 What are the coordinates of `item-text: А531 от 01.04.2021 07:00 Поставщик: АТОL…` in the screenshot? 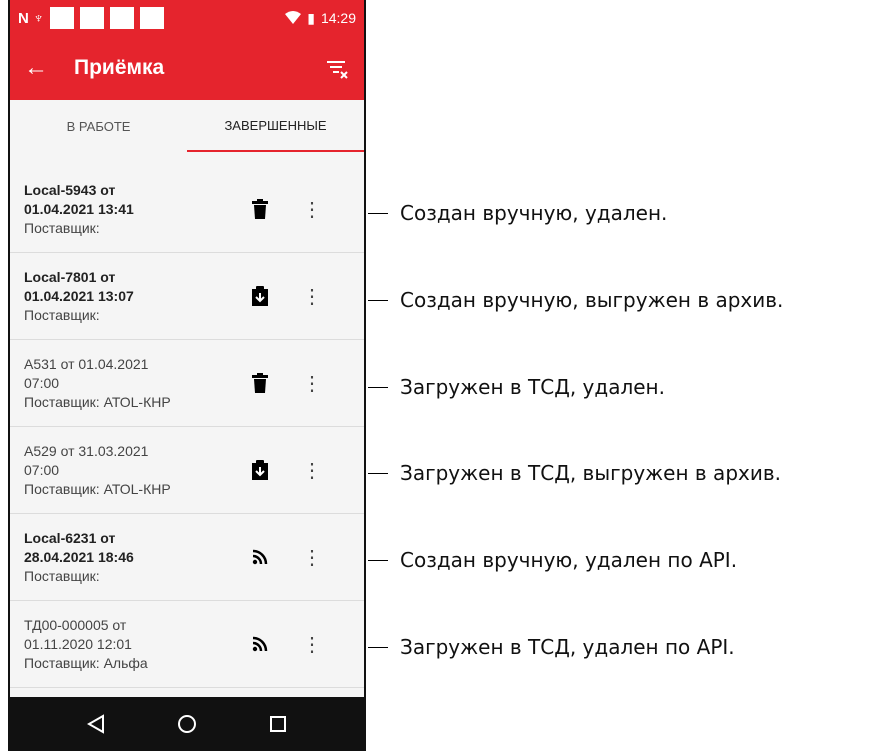 It's located at (132, 383).